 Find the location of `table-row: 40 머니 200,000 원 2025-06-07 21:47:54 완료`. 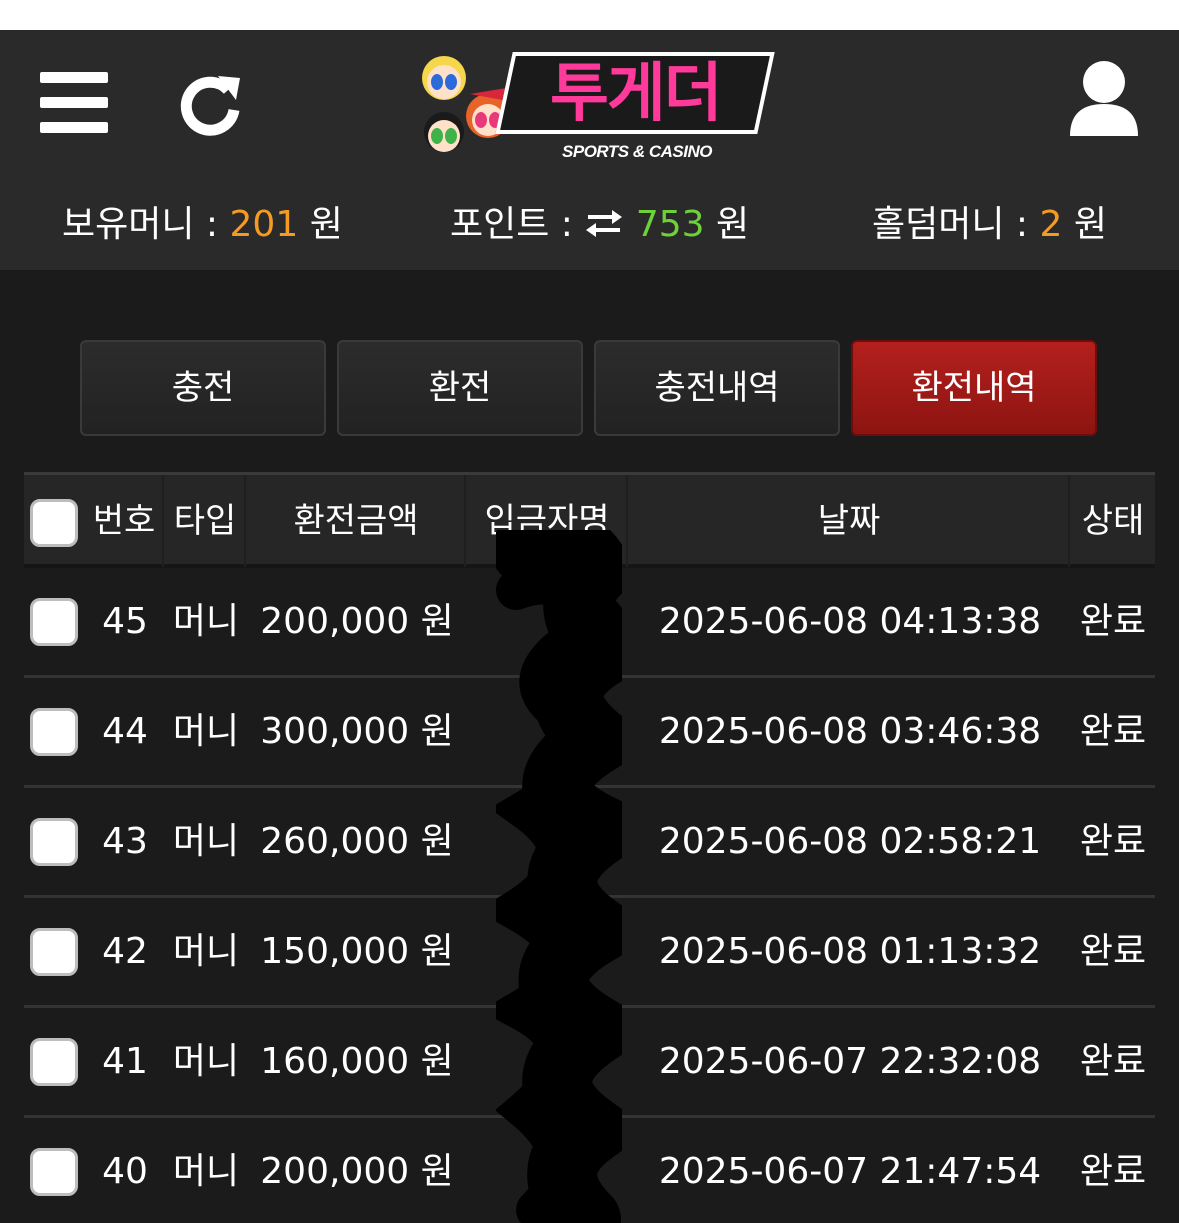

table-row: 40 머니 200,000 원 2025-06-07 21:47:54 완료 is located at coordinates (589, 1170).